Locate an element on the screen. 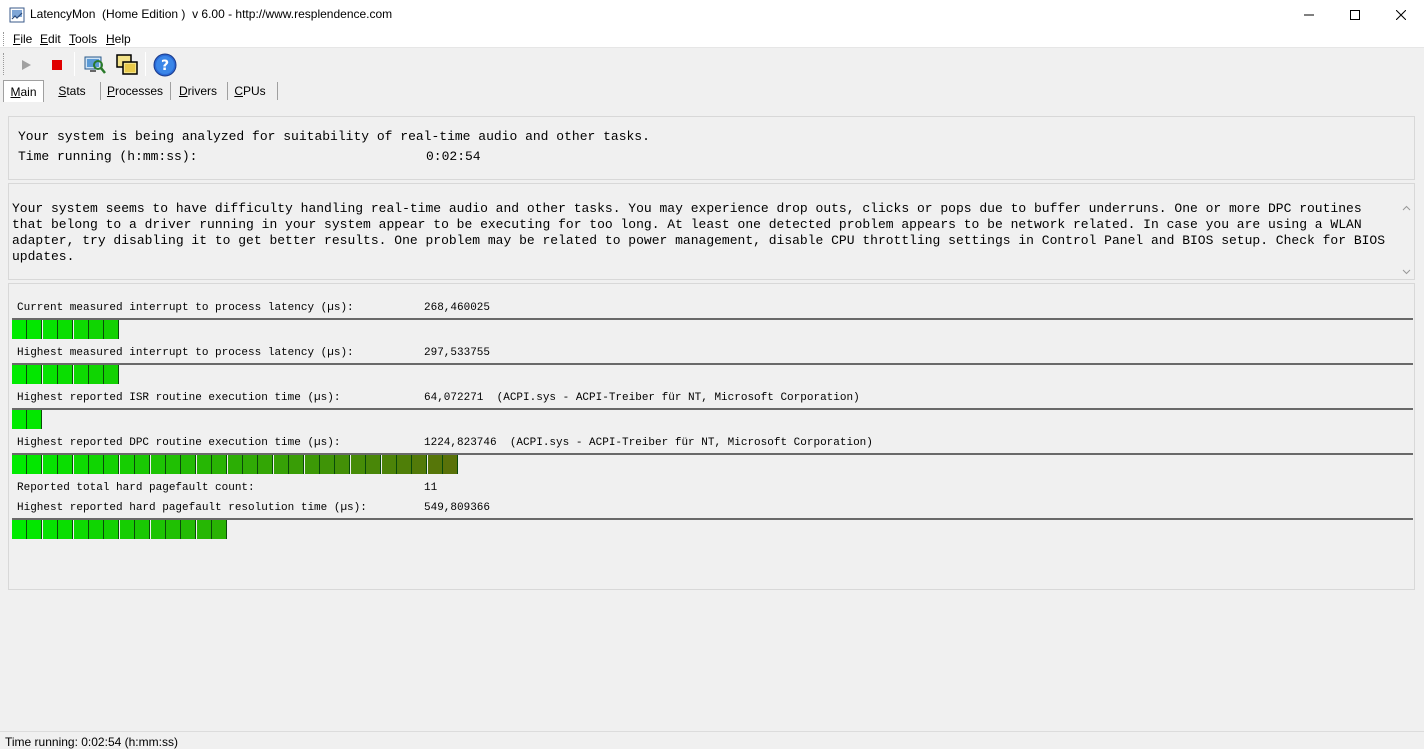 The height and width of the screenshot is (749, 1424). app-icon is located at coordinates (17, 15).